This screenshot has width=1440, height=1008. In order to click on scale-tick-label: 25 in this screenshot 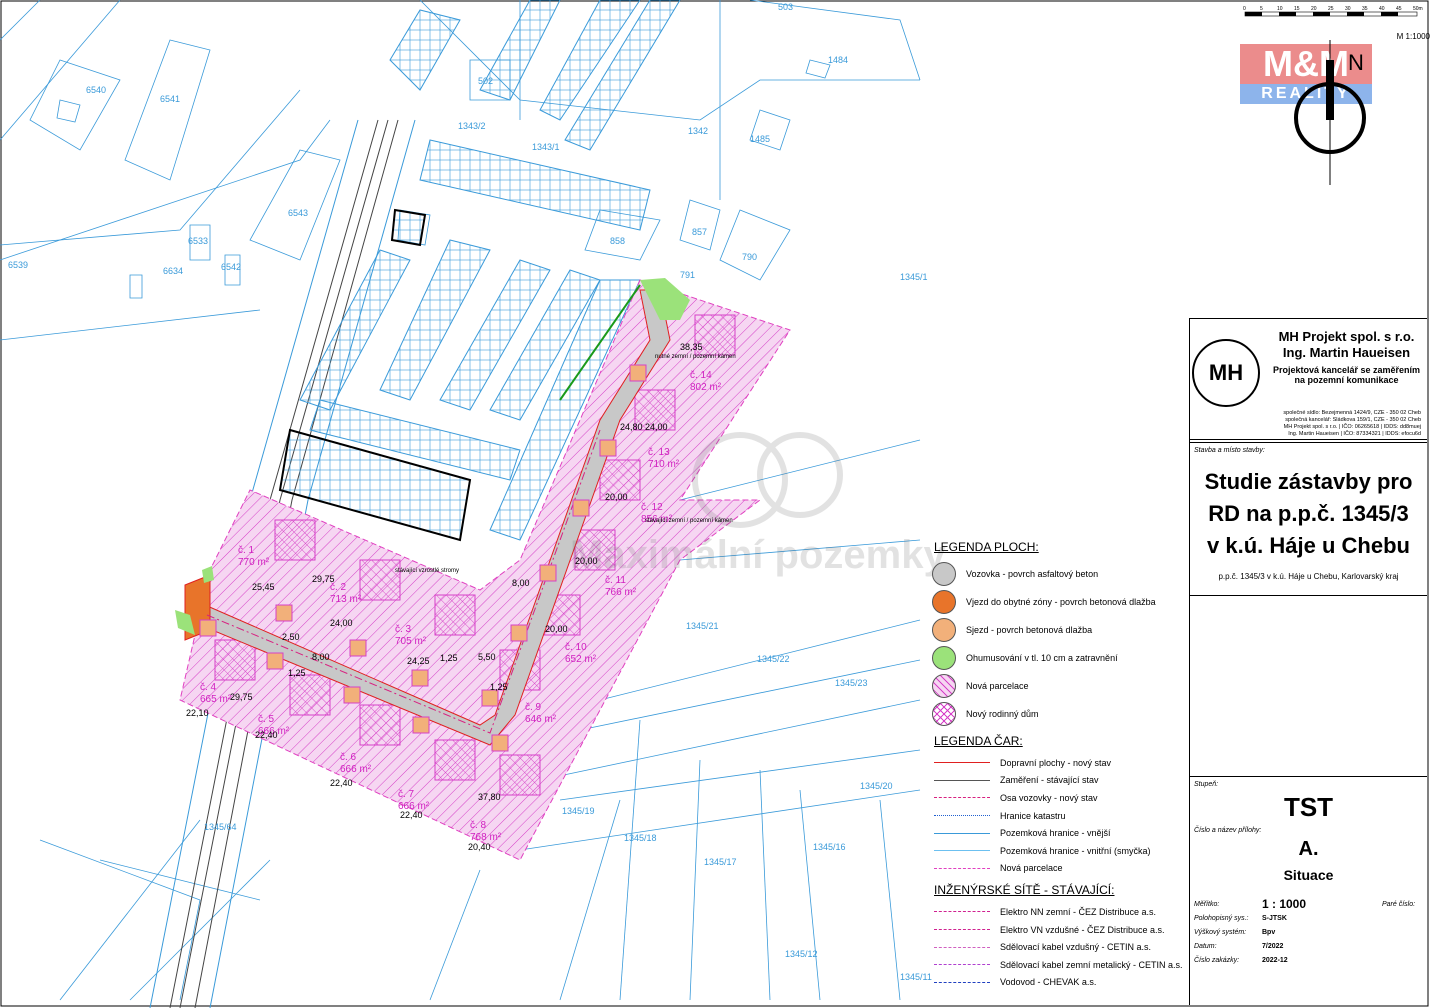, I will do `click(1331, 9)`.